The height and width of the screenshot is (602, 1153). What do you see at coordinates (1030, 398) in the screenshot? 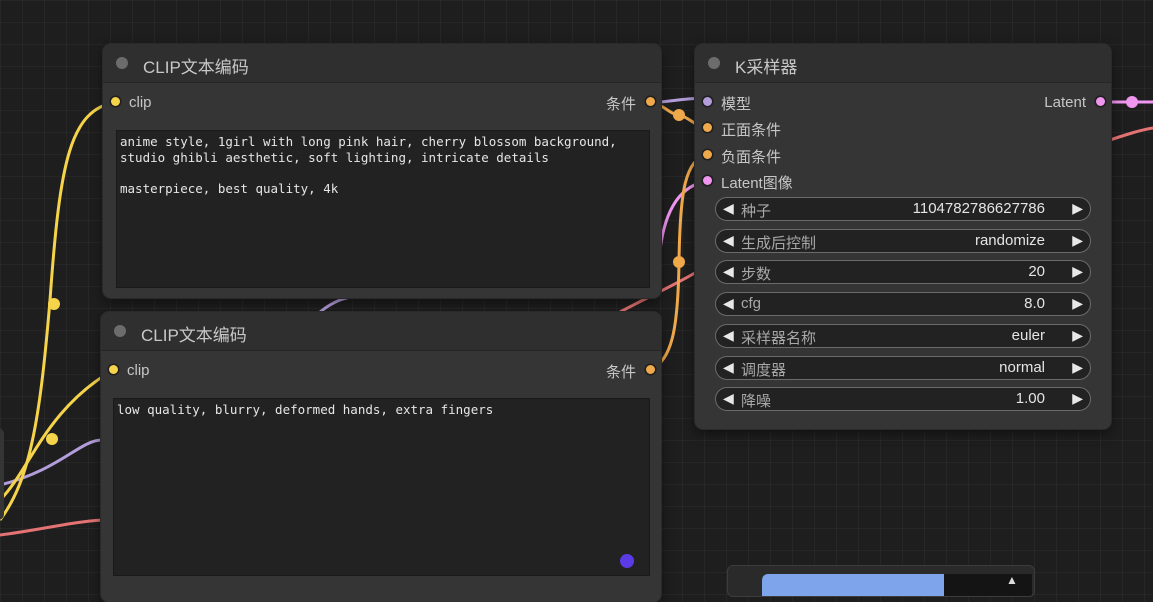
I see `widget-value: 1.00` at bounding box center [1030, 398].